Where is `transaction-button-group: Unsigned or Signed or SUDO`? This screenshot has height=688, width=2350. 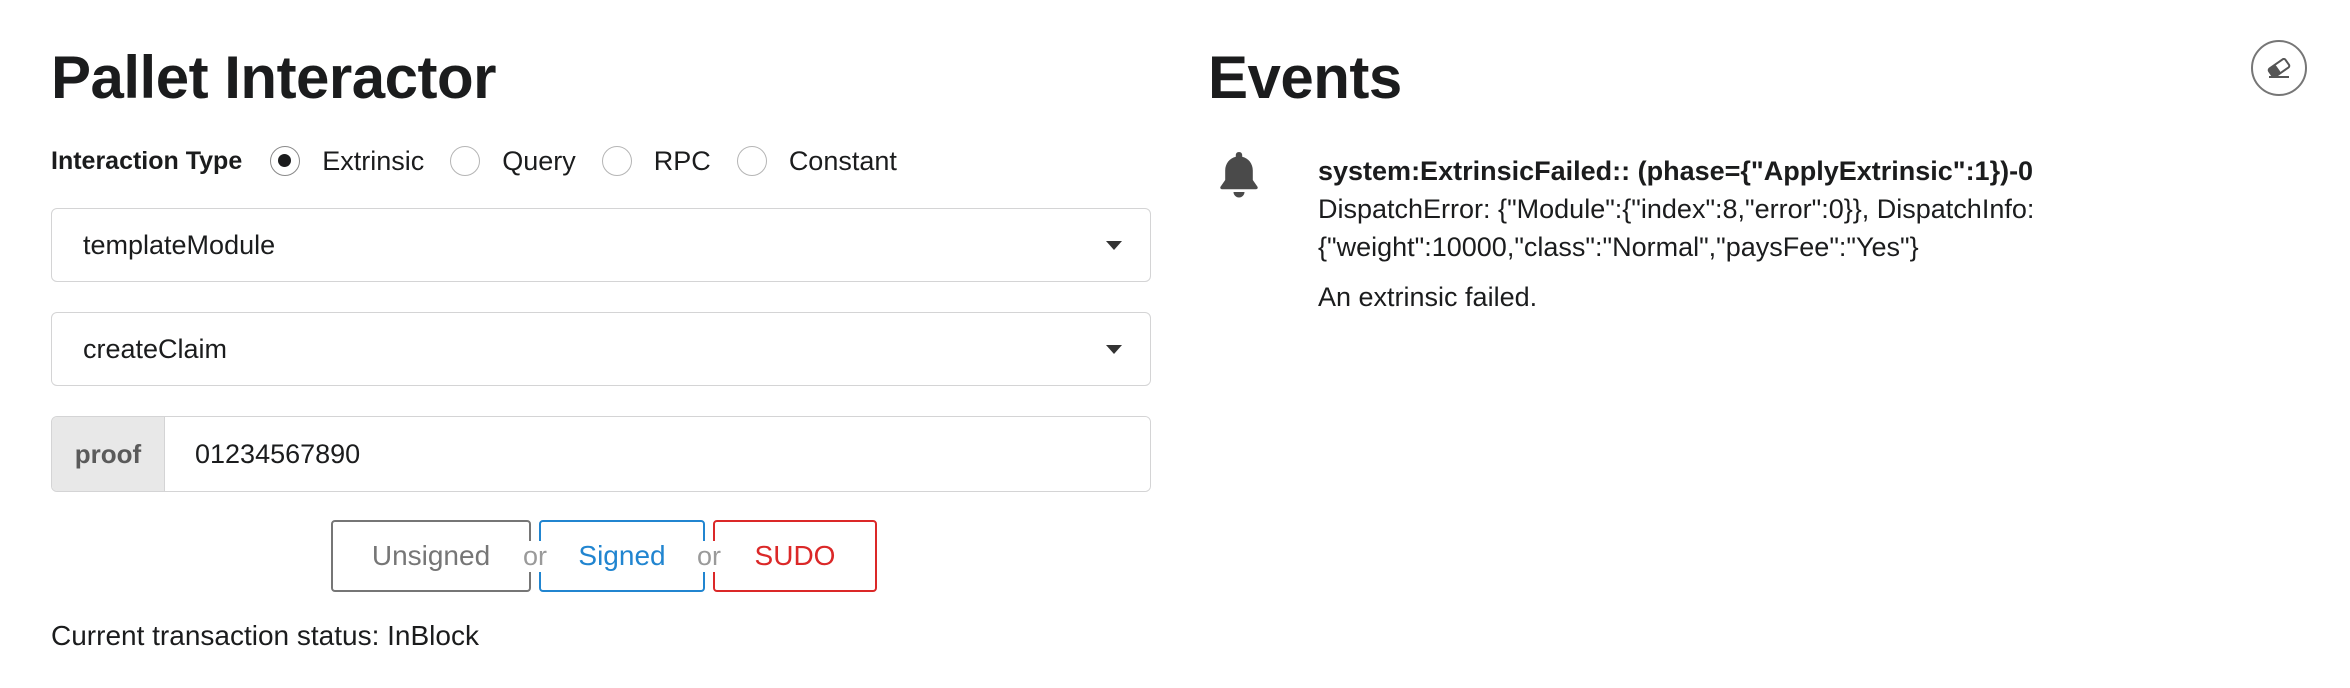 transaction-button-group: Unsigned or Signed or SUDO is located at coordinates (604, 556).